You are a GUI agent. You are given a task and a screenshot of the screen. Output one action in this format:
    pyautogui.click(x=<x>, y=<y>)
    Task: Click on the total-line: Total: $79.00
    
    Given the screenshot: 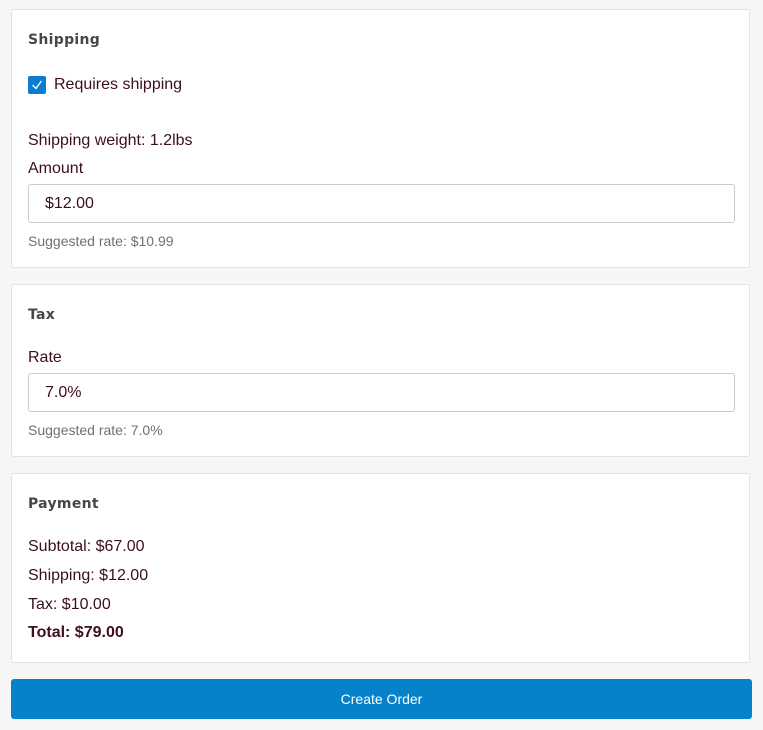 What is the action you would take?
    pyautogui.click(x=76, y=632)
    